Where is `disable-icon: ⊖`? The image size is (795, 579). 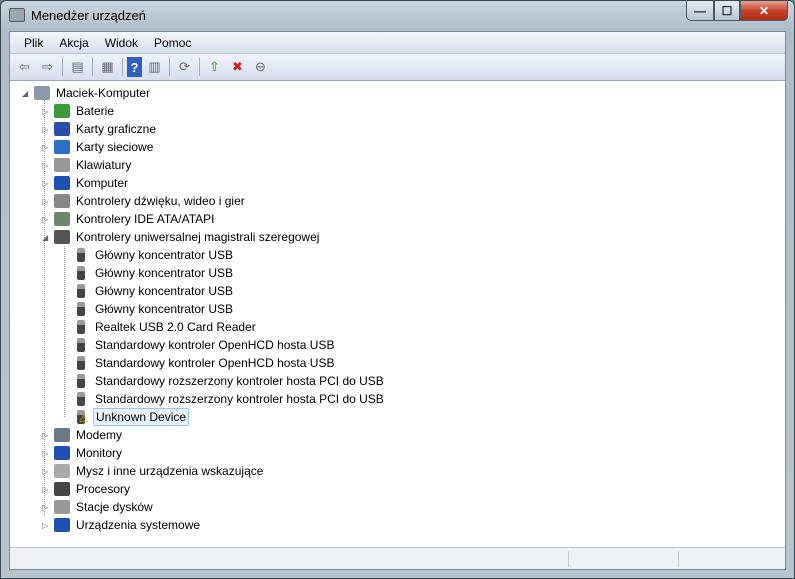
disable-icon: ⊖ is located at coordinates (260, 66).